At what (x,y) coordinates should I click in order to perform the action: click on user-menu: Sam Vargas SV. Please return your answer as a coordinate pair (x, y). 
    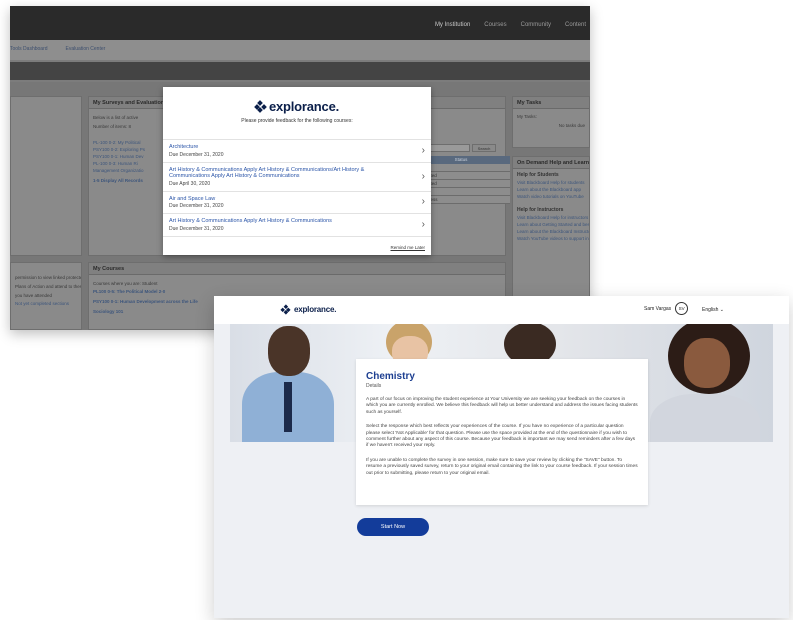
    Looking at the image, I should click on (666, 308).